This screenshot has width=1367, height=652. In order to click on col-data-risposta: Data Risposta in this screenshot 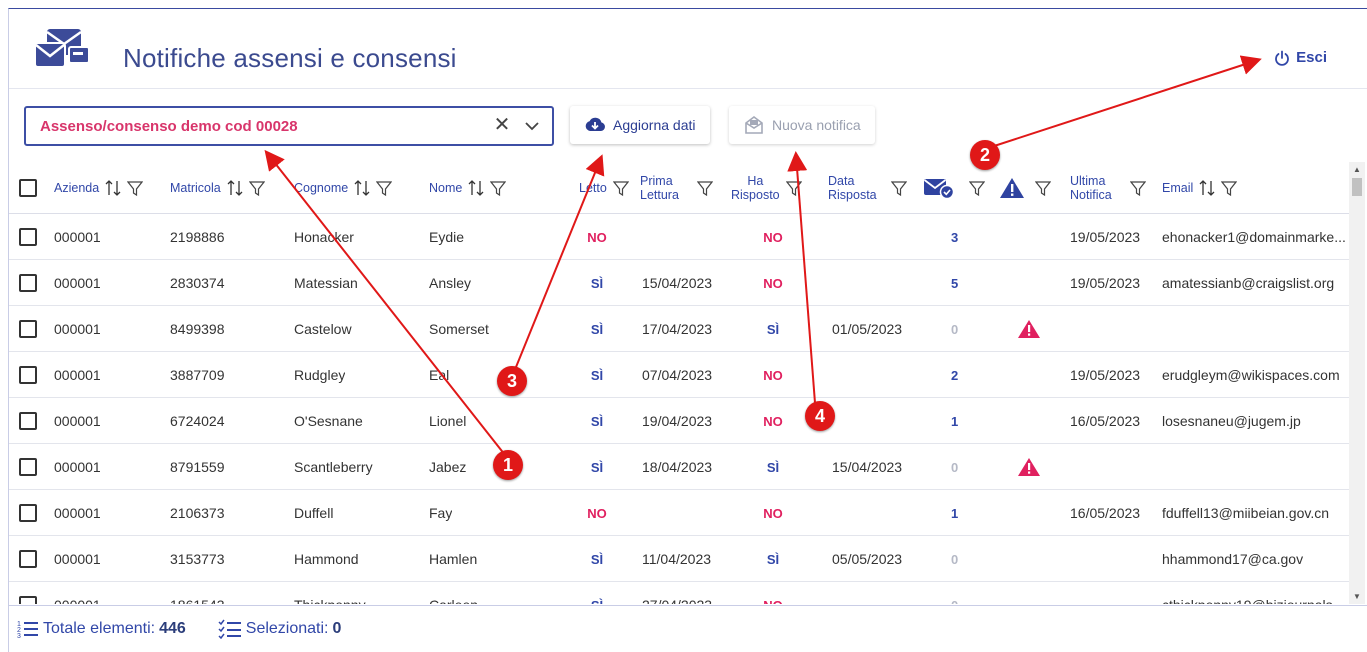, I will do `click(867, 188)`.